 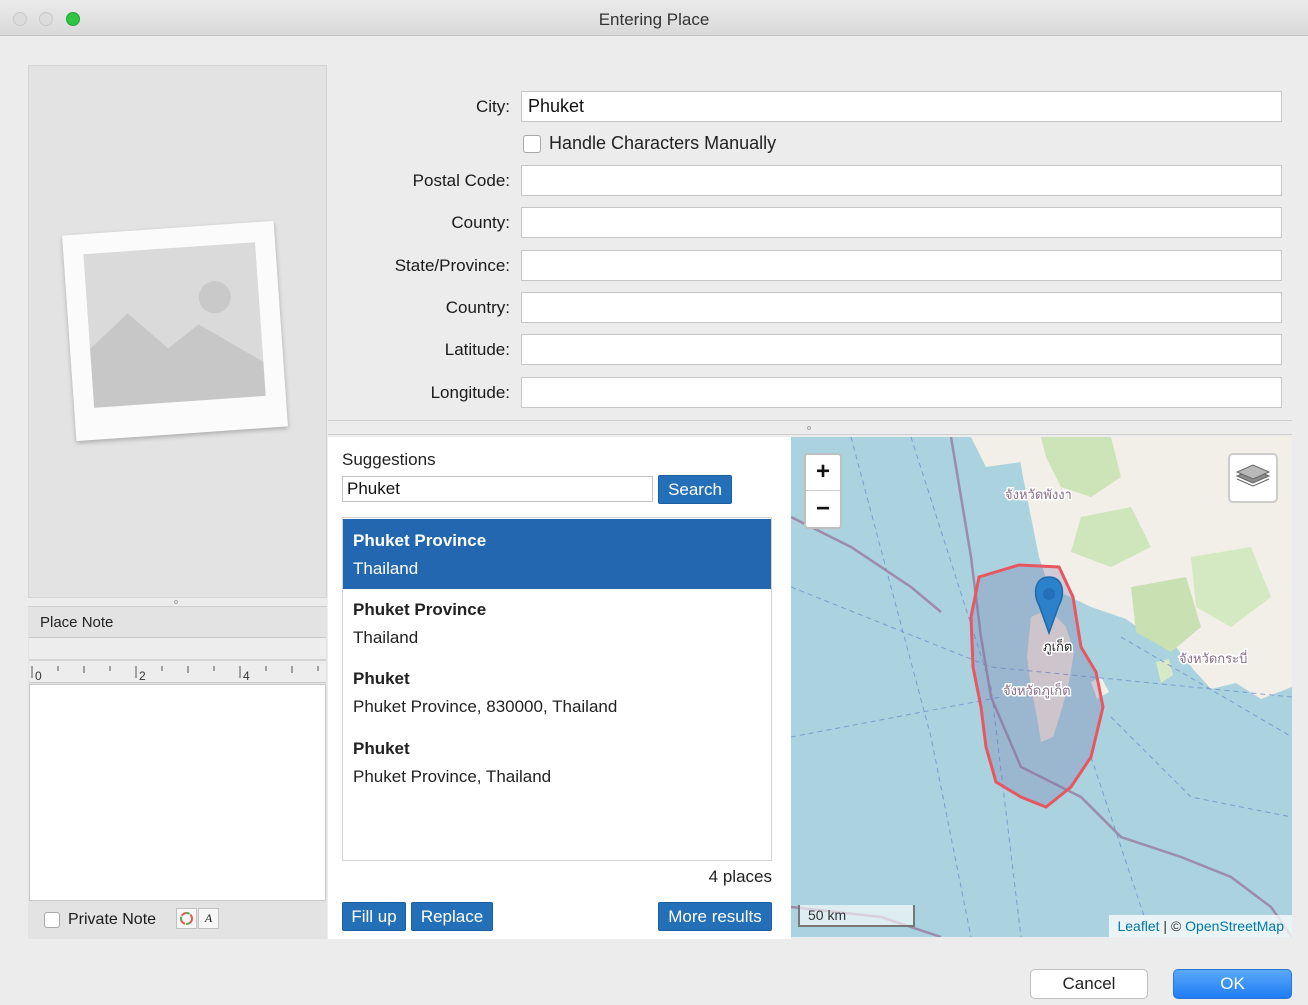 I want to click on map-scale: 50 km, so click(x=856, y=916).